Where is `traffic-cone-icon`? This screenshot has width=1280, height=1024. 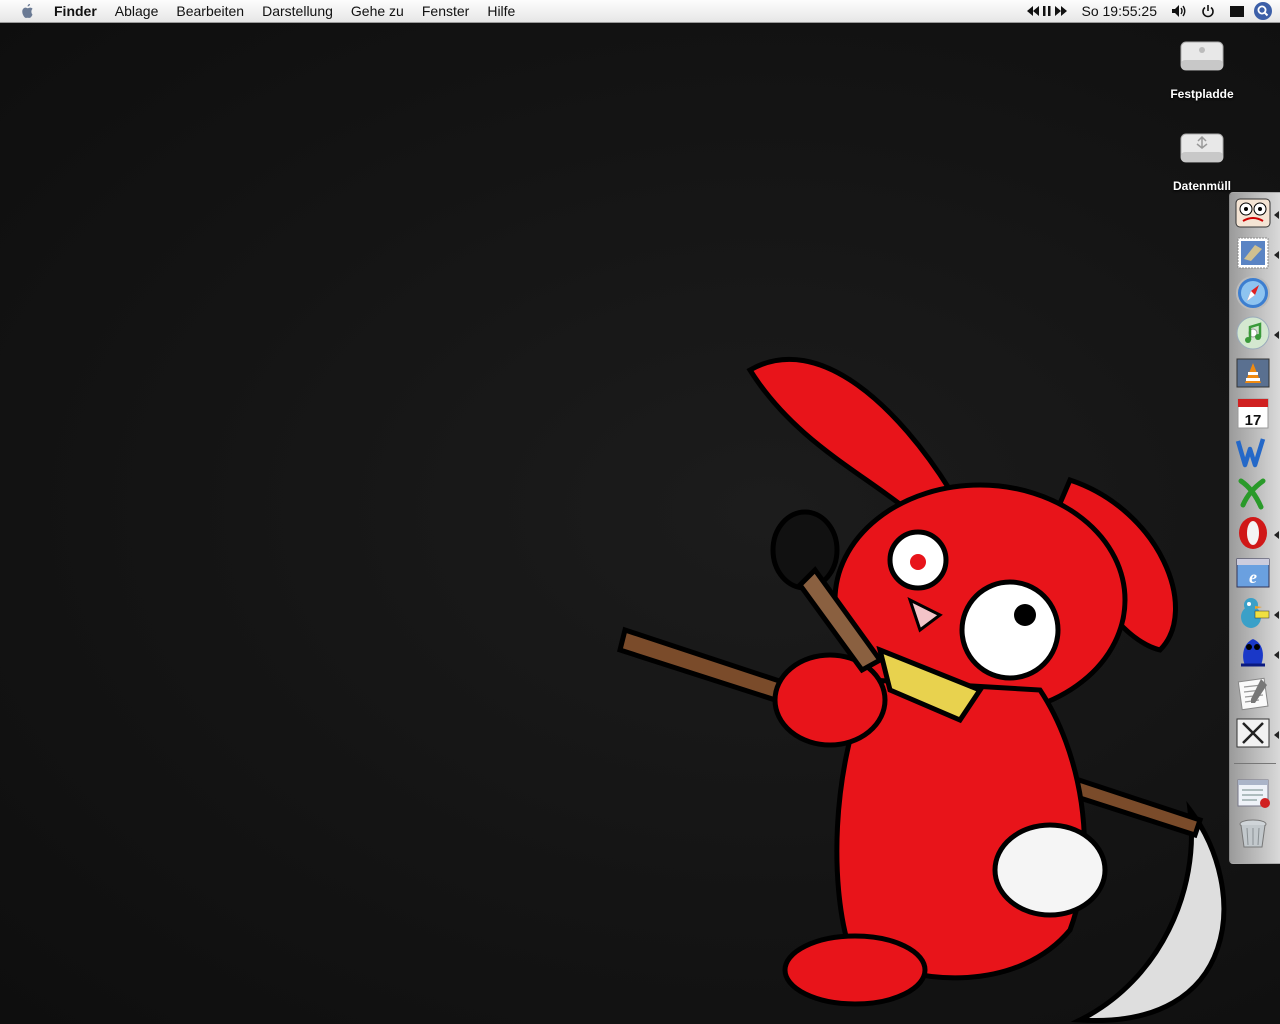 traffic-cone-icon is located at coordinates (1253, 373).